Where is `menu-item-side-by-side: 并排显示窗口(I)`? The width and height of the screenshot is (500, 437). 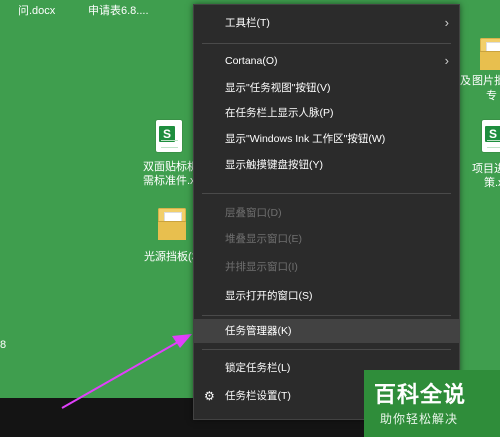
menu-item-side-by-side: 并排显示窗口(I) is located at coordinates (261, 267).